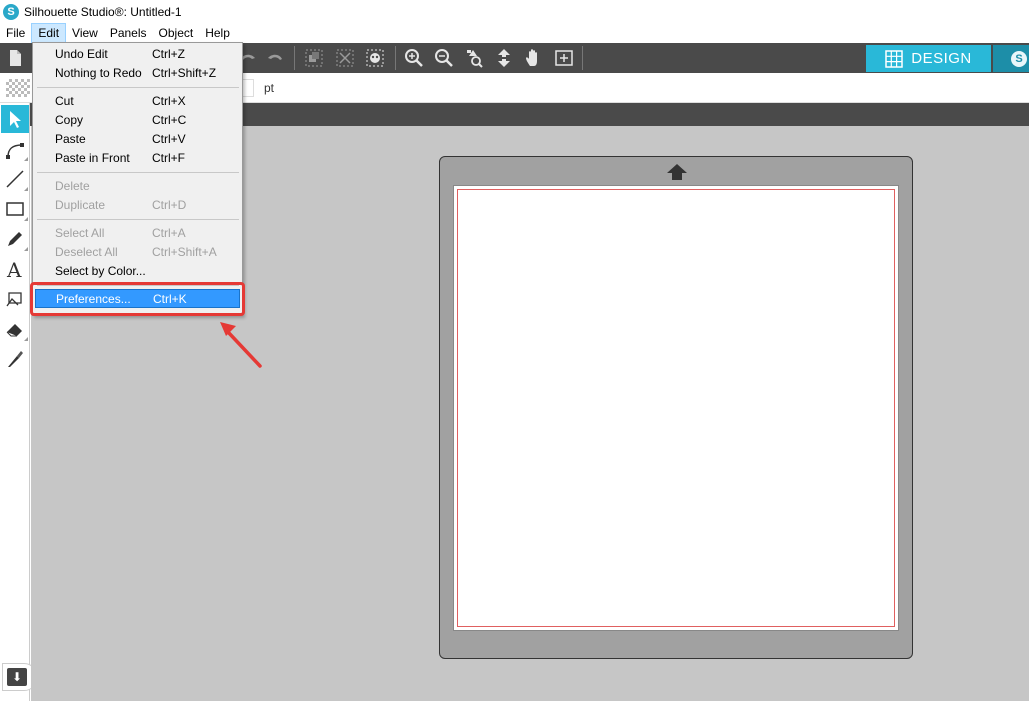  Describe the element at coordinates (137, 120) in the screenshot. I see `menu-item-copy: Copy Ctrl+C` at that location.